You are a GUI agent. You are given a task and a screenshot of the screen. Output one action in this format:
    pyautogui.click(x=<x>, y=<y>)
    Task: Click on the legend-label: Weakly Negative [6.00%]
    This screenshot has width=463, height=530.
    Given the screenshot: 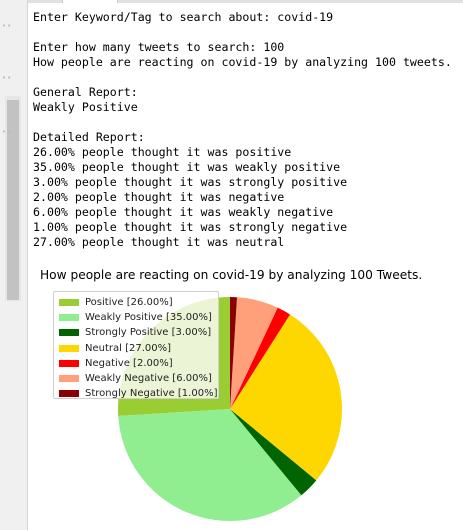 What is the action you would take?
    pyautogui.click(x=148, y=379)
    